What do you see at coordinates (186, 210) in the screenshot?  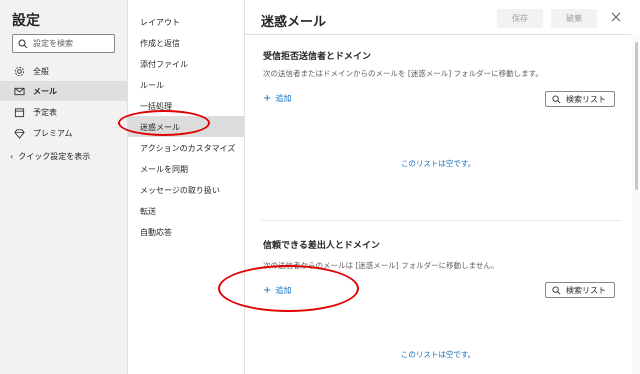 I see `nav-item-forwarding: 転送` at bounding box center [186, 210].